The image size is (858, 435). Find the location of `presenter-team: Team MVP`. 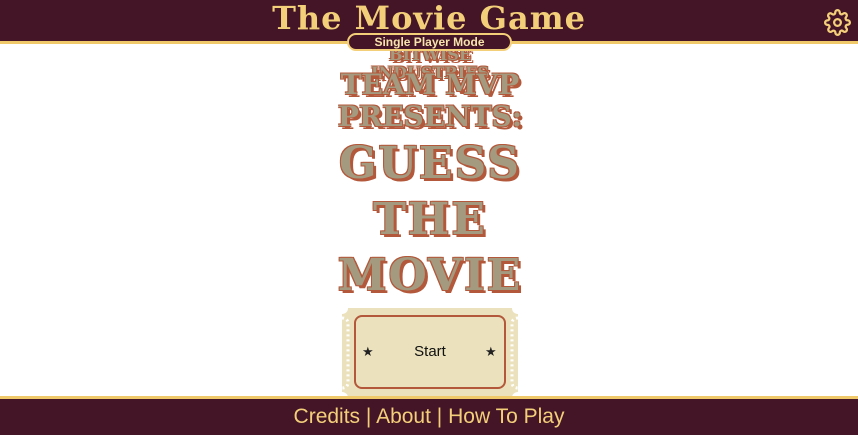

presenter-team: Team MVP is located at coordinates (430, 84).